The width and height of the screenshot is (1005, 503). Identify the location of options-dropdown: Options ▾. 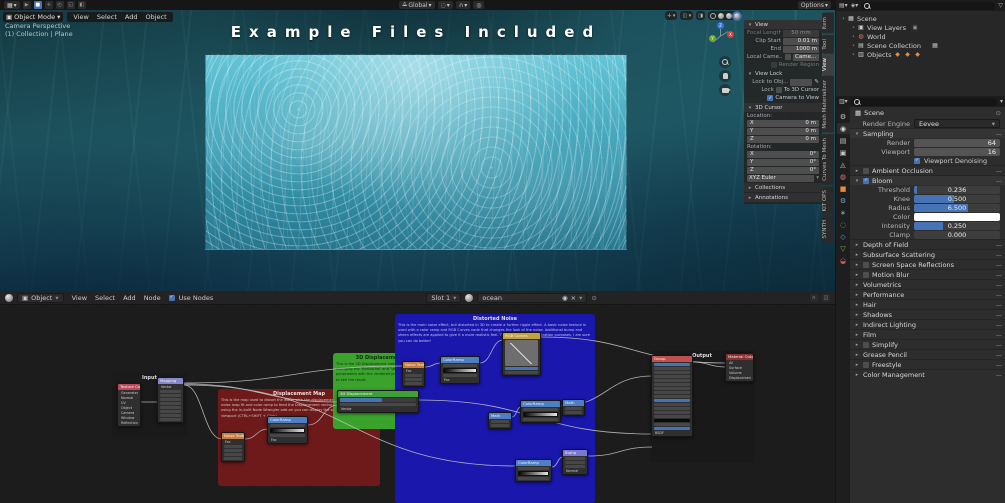
(814, 5).